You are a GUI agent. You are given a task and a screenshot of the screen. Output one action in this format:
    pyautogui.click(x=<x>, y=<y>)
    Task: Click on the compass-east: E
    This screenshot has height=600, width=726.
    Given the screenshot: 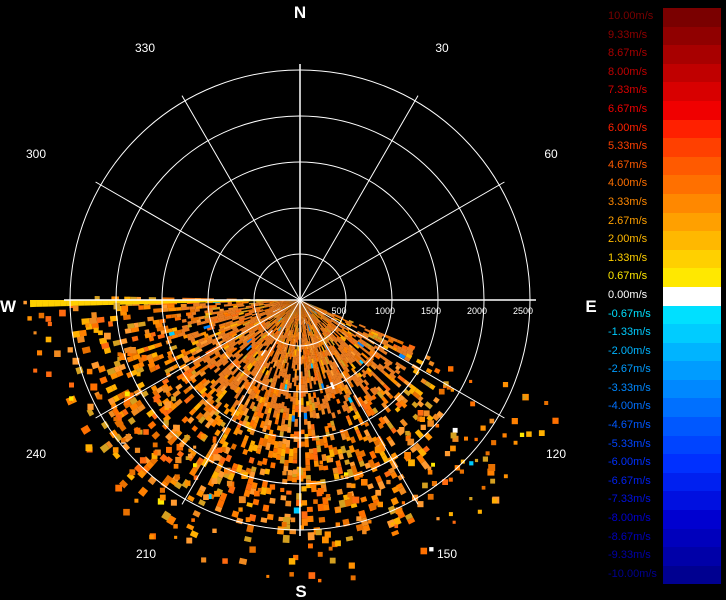 What is the action you would take?
    pyautogui.click(x=590, y=306)
    